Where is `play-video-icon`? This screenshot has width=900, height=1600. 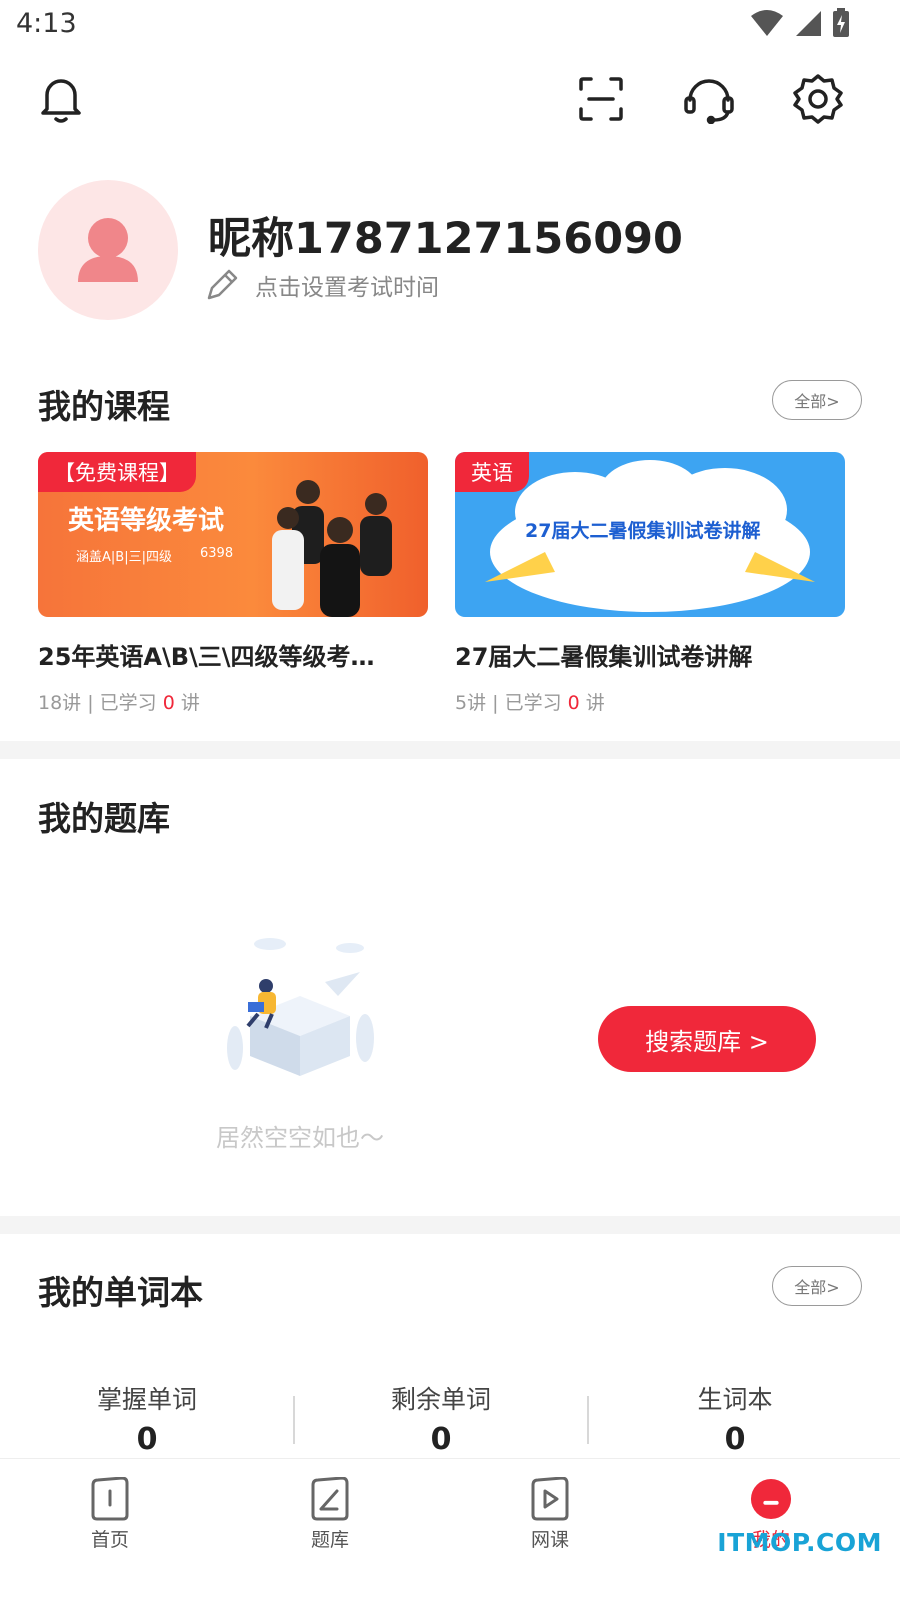 play-video-icon is located at coordinates (550, 1499).